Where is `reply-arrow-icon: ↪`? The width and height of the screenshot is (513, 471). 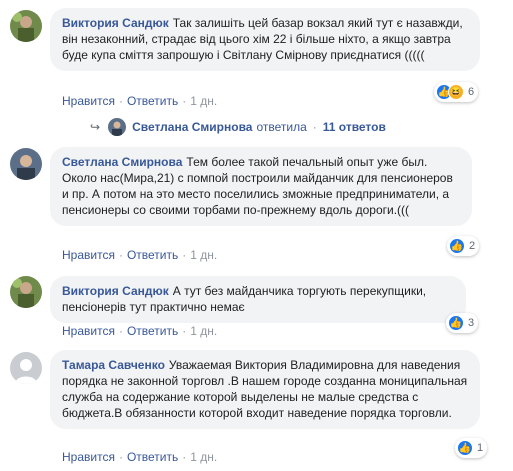 reply-arrow-icon: ↪ is located at coordinates (95, 127).